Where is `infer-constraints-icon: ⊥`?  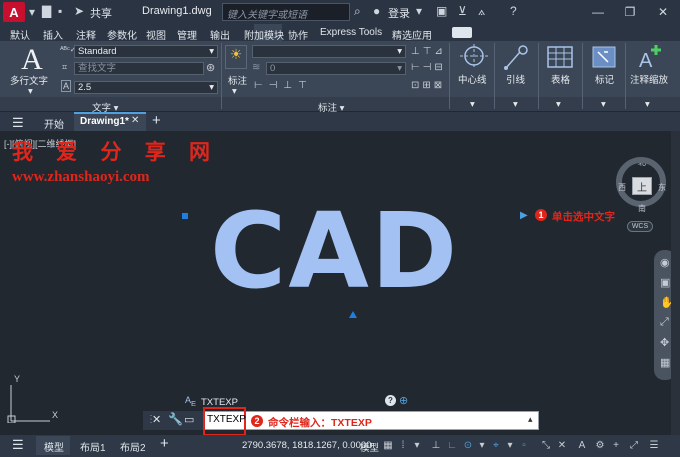 infer-constraints-icon: ⊥ is located at coordinates (436, 445).